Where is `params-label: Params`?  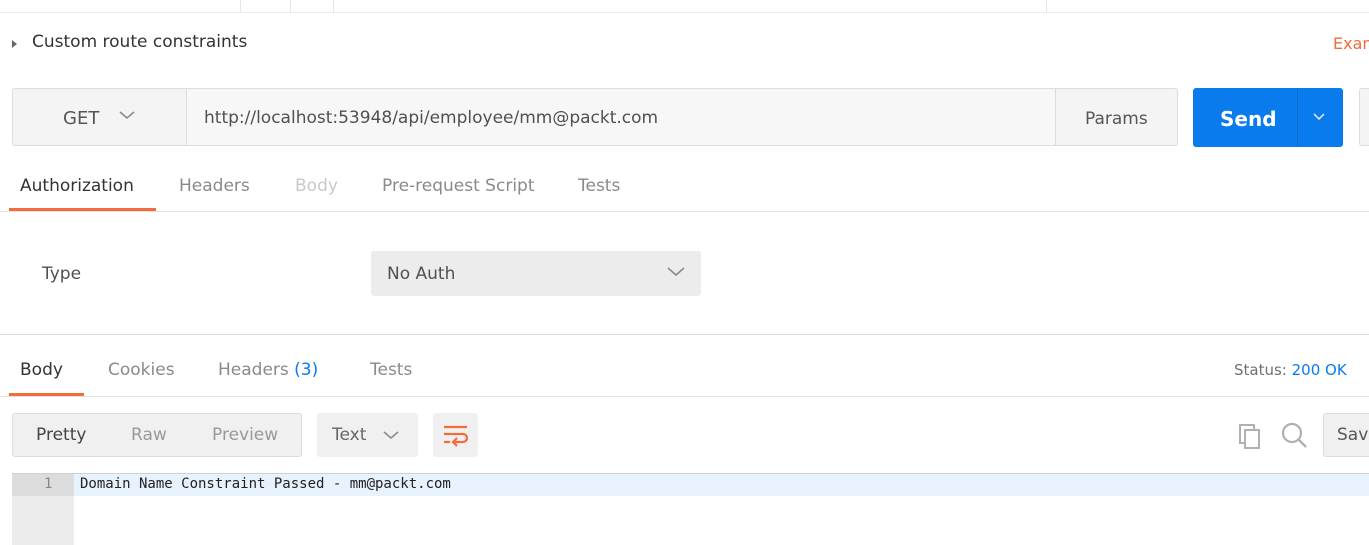 params-label: Params is located at coordinates (1116, 119).